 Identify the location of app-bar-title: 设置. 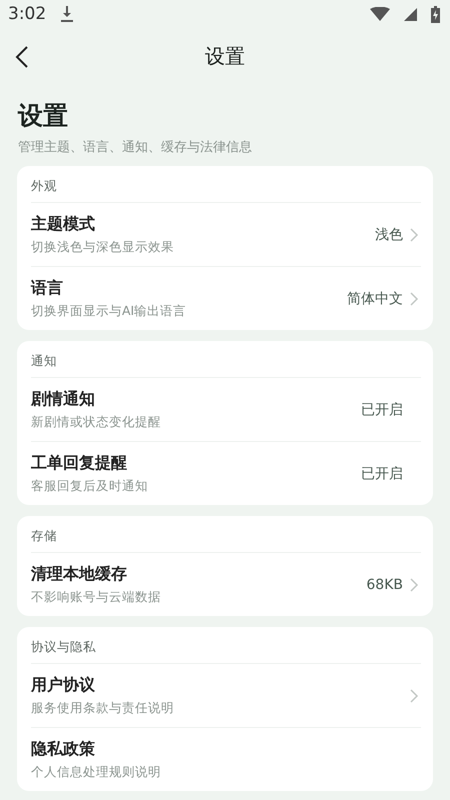
(225, 56).